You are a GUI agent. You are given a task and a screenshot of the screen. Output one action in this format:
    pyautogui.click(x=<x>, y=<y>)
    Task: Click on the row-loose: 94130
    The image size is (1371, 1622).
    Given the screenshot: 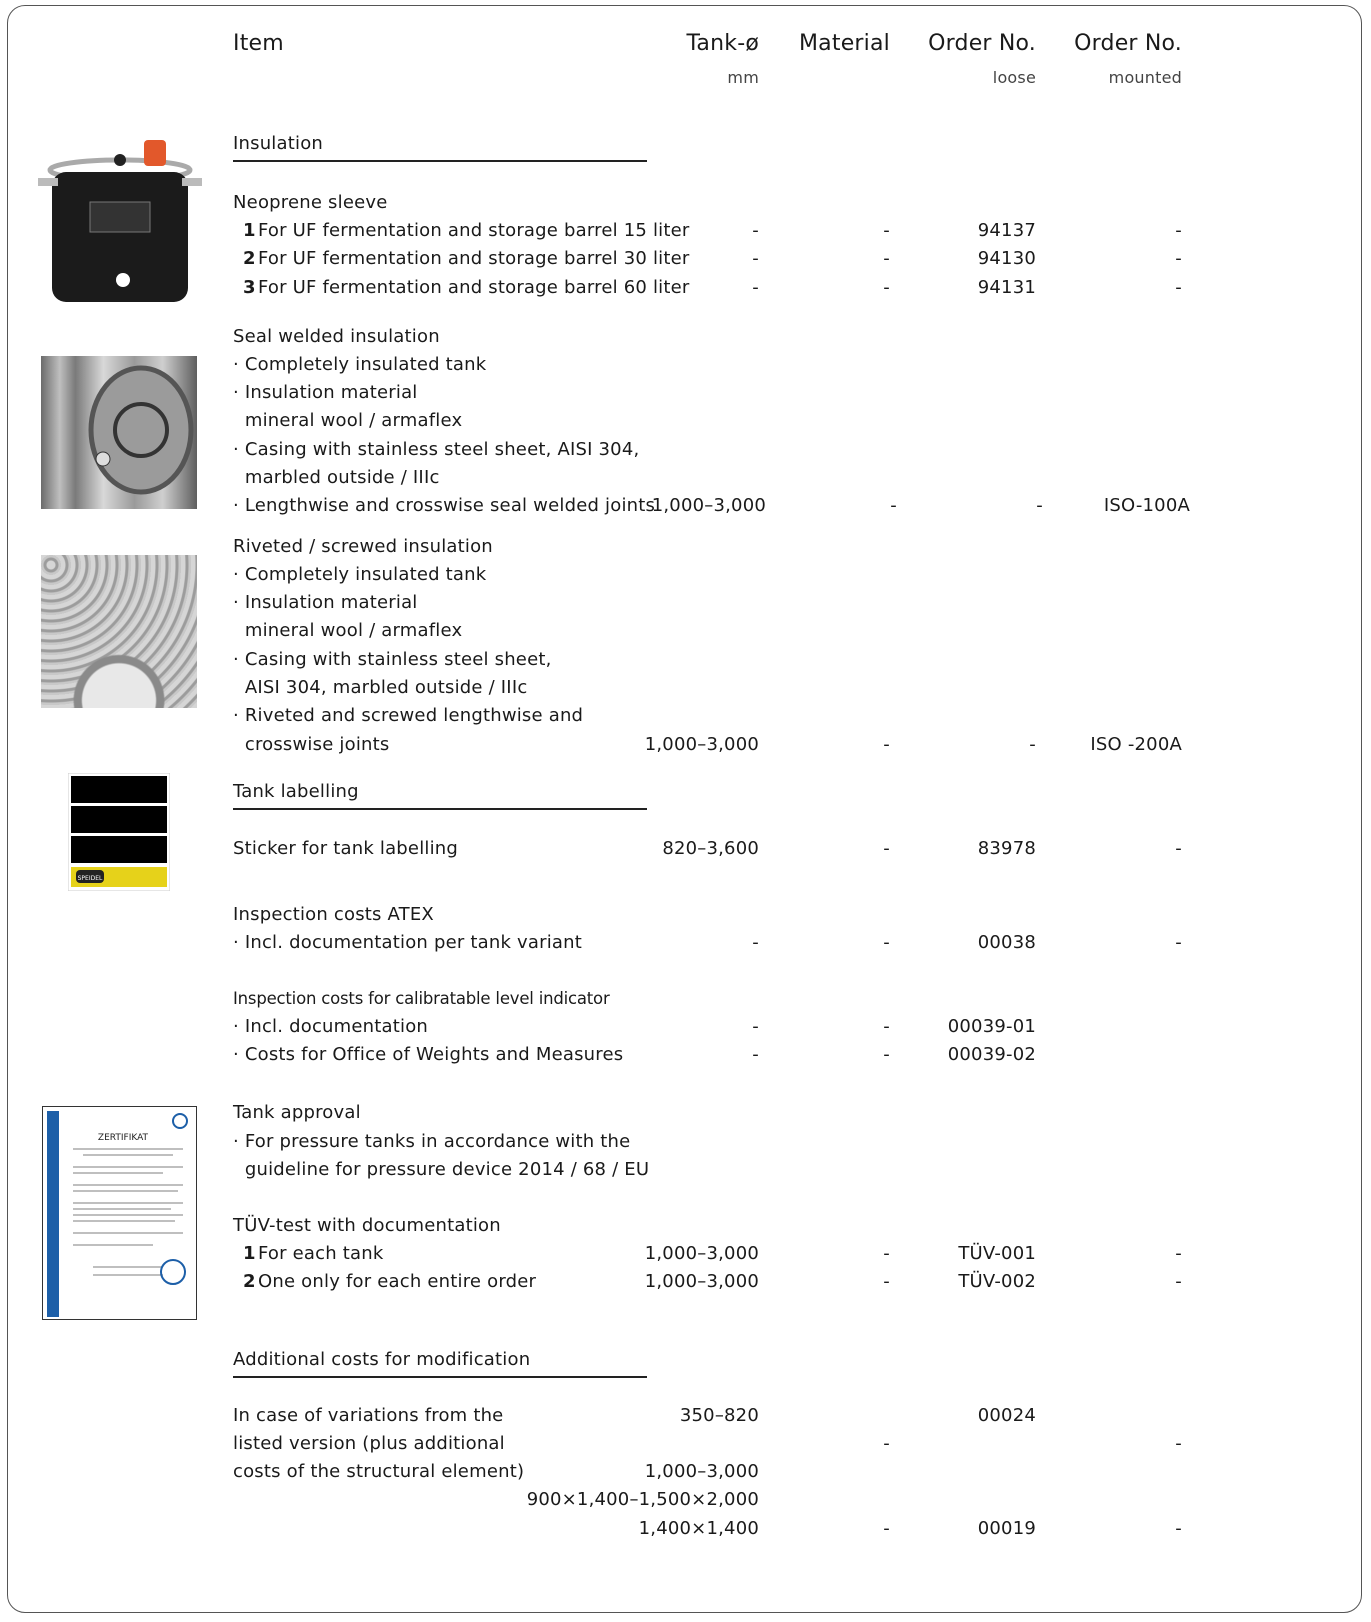 What is the action you would take?
    pyautogui.click(x=1006, y=258)
    